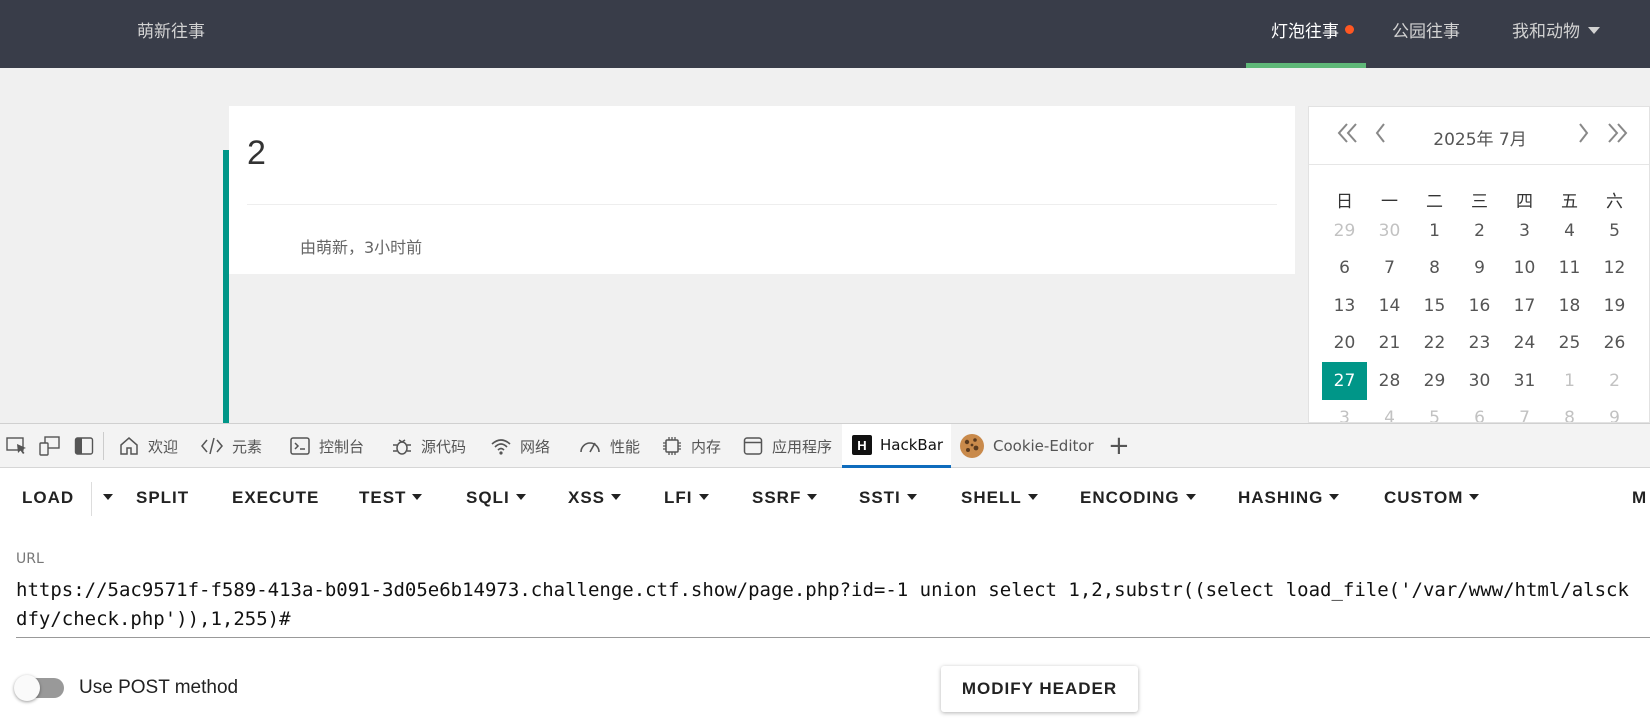 Image resolution: width=1650 pixels, height=724 pixels. I want to click on tab-hackbar: H HackBar, so click(896, 446).